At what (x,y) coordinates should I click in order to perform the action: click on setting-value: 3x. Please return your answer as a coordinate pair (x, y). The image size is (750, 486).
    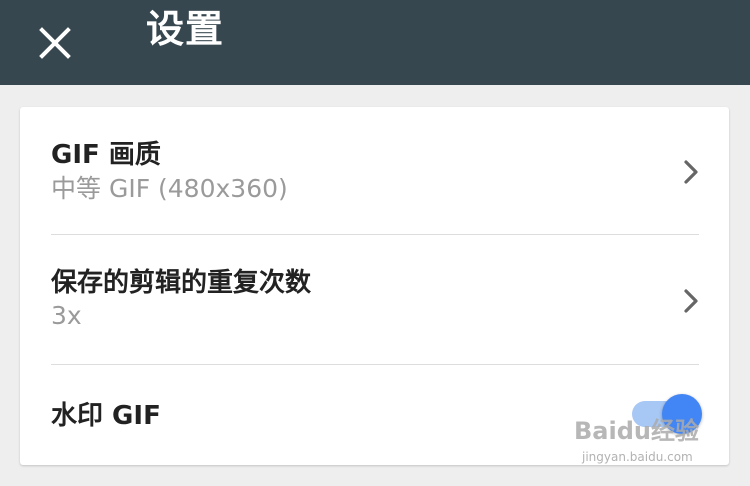
    Looking at the image, I should click on (66, 315).